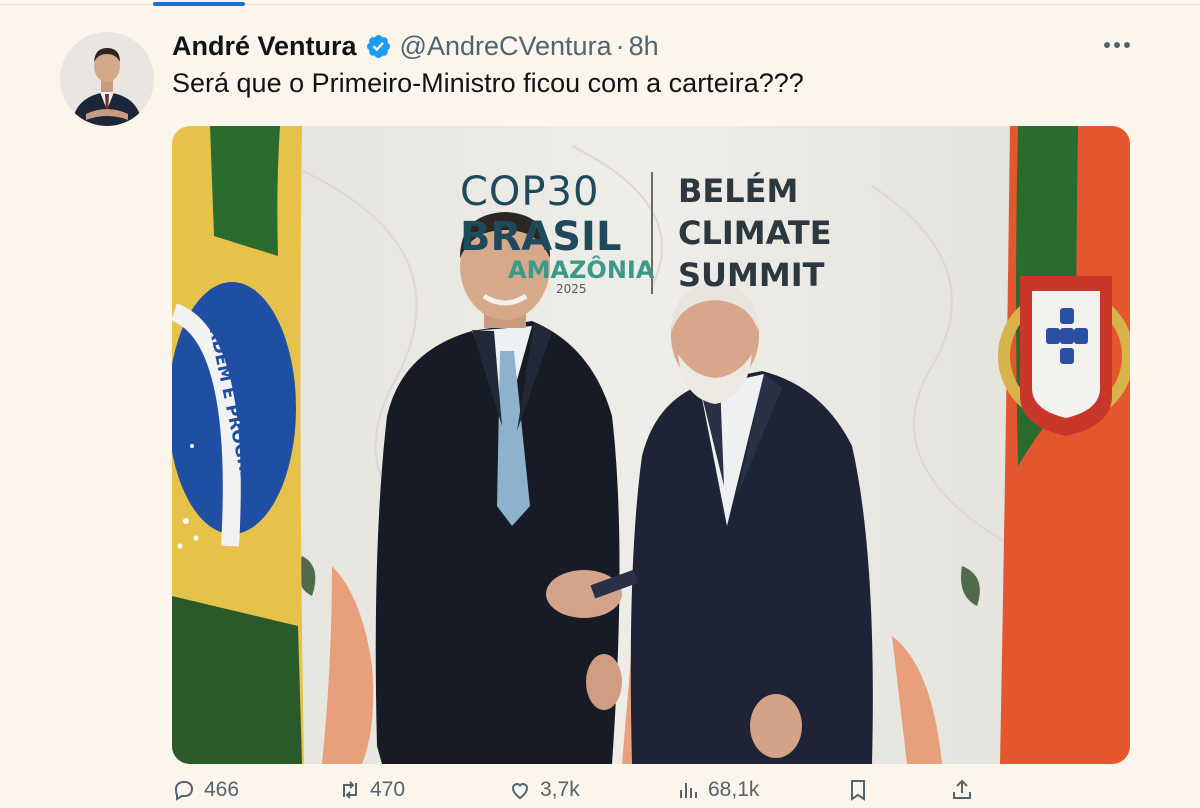 This screenshot has width=1200, height=808. What do you see at coordinates (378, 46) in the screenshot?
I see `verified-badge-icon` at bounding box center [378, 46].